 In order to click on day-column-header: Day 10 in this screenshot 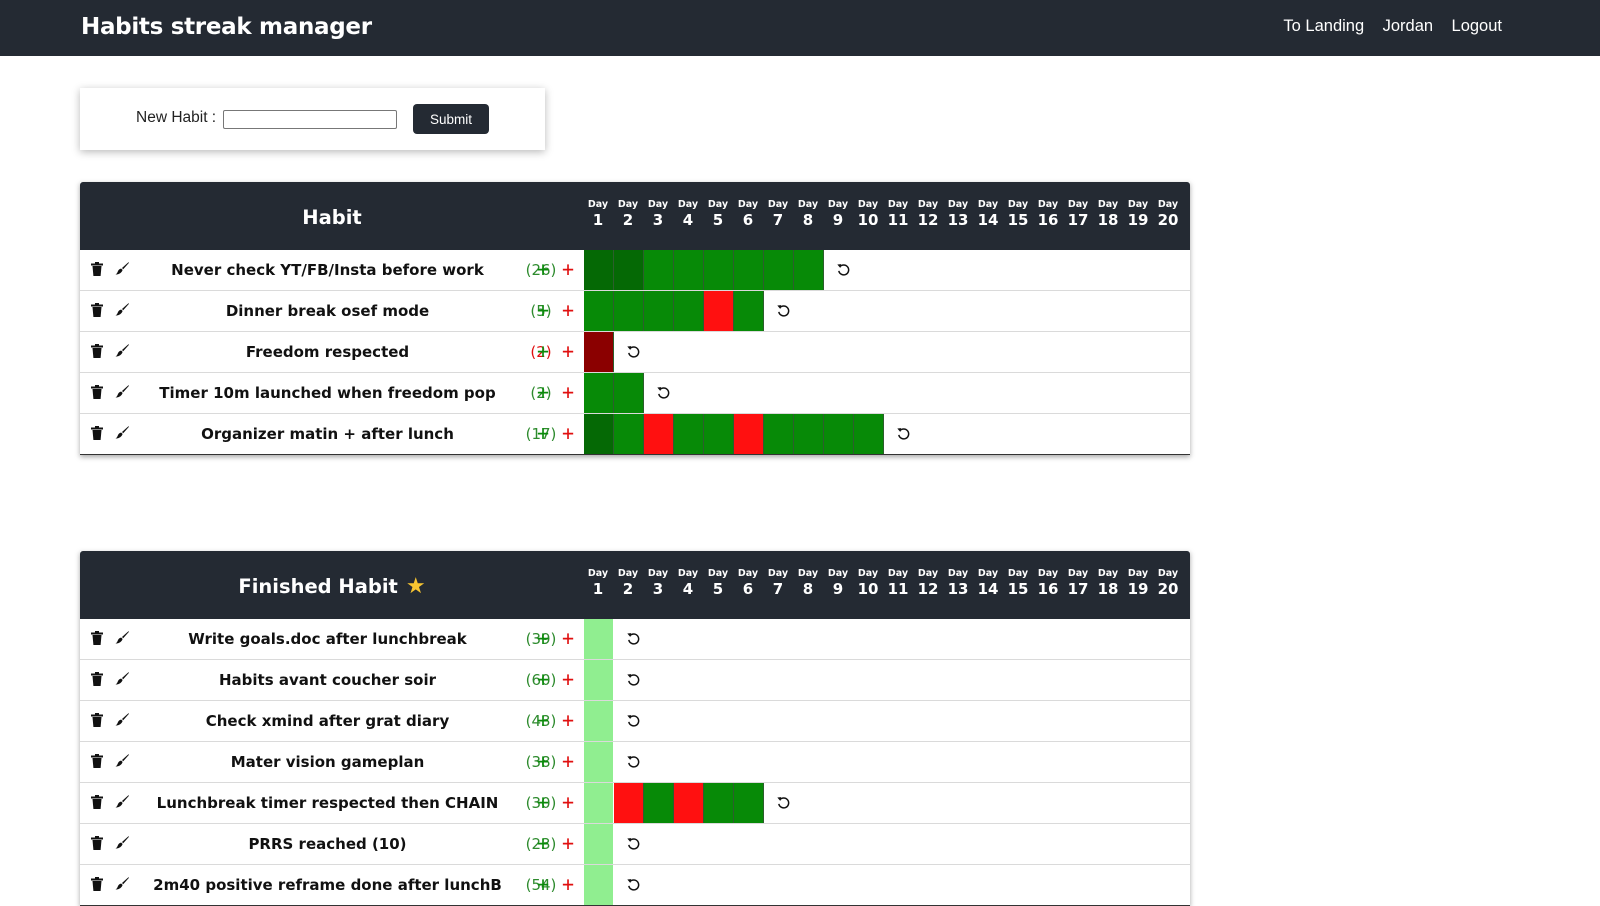, I will do `click(868, 582)`.